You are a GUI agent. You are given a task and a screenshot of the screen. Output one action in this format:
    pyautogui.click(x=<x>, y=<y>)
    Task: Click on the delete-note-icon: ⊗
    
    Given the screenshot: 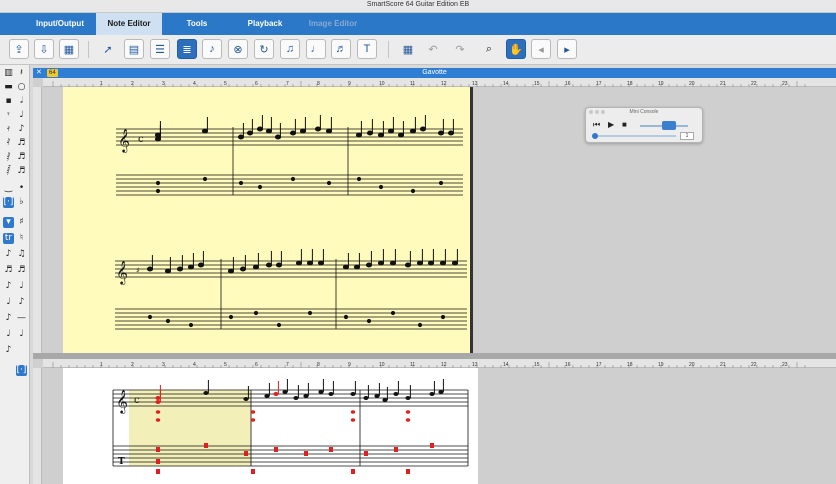 What is the action you would take?
    pyautogui.click(x=238, y=49)
    